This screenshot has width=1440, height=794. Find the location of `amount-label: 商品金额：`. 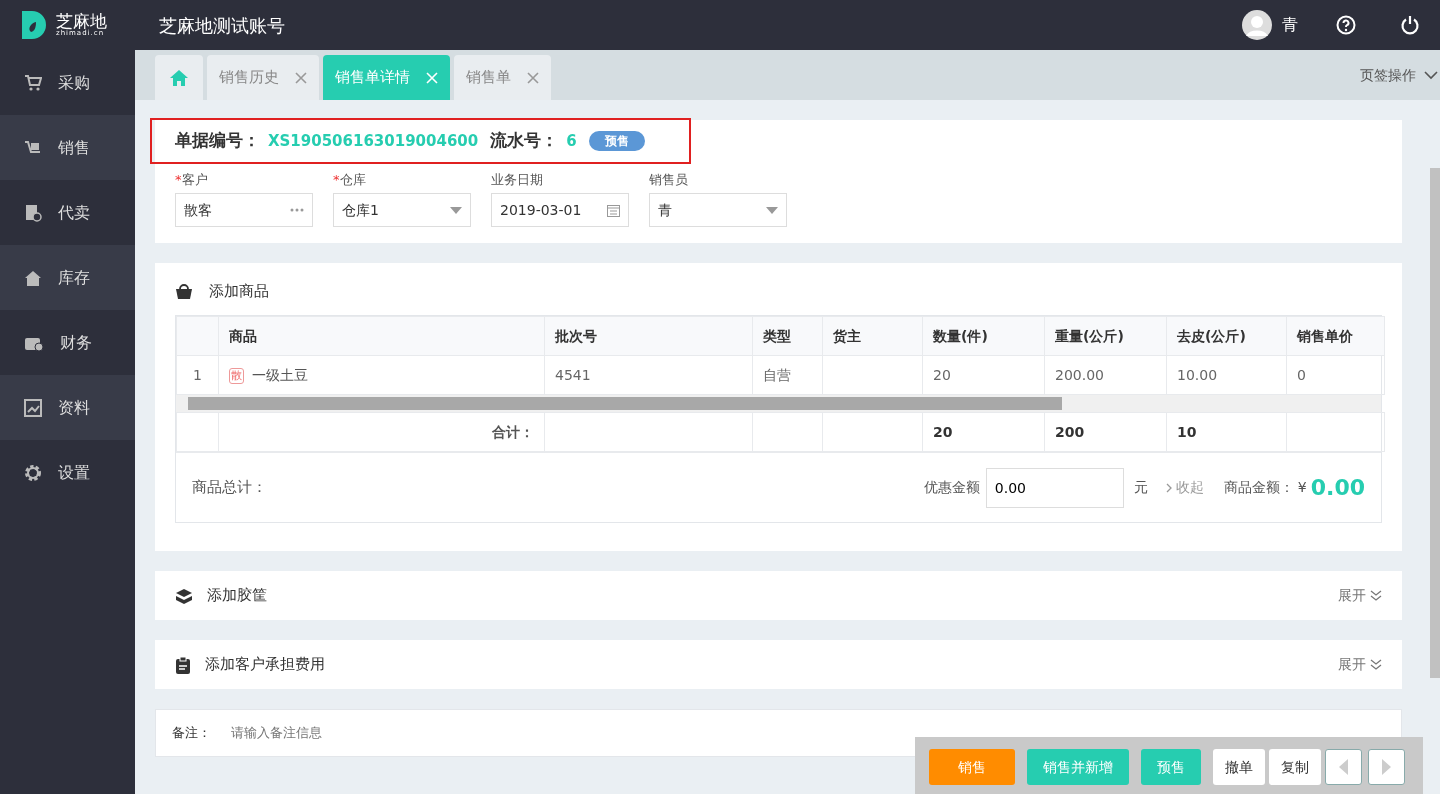

amount-label: 商品金额： is located at coordinates (1258, 487).